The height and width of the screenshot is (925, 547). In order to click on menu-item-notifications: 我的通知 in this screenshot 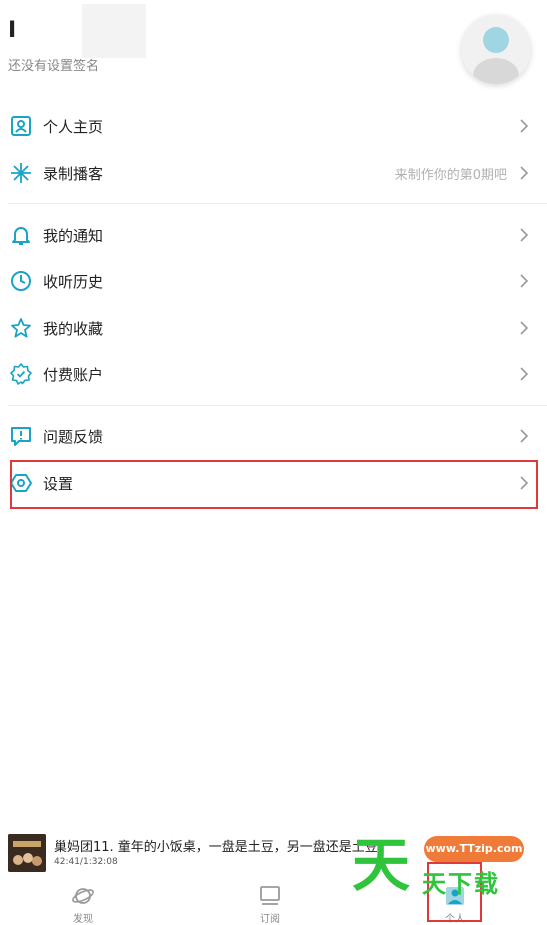, I will do `click(273, 235)`.